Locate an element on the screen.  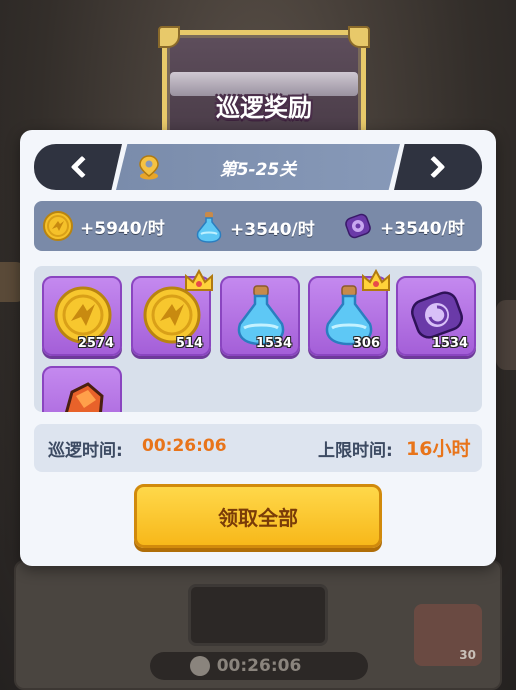
stage-navigation: 第5-25关 is located at coordinates (258, 167).